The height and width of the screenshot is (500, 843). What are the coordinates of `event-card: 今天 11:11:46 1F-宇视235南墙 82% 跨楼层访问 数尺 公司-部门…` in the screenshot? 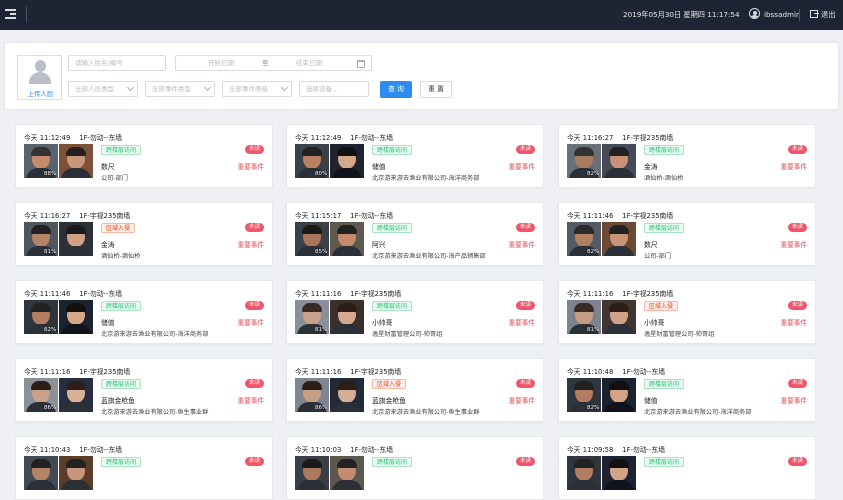 It's located at (687, 234).